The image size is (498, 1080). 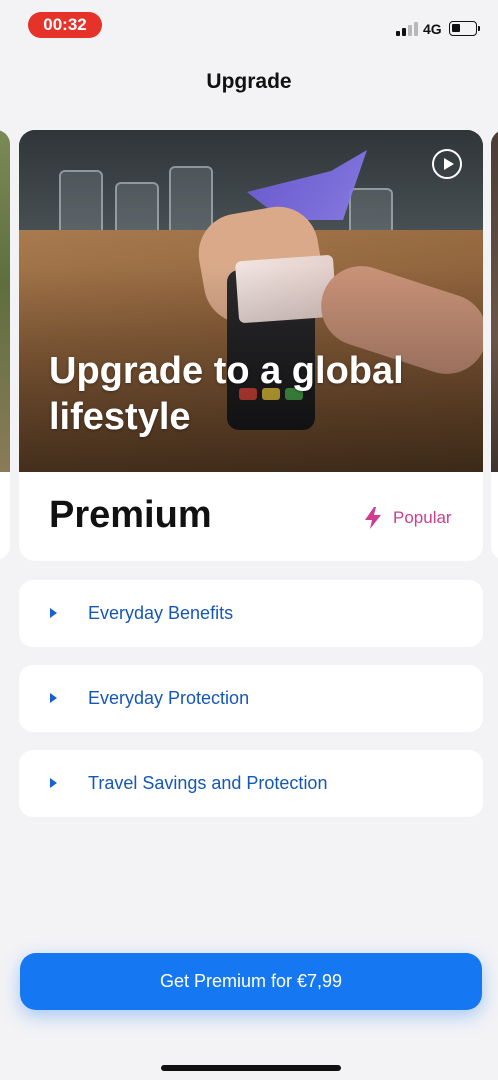 I want to click on benefit-row-travel-savings: Travel Savings and Protection, so click(x=251, y=783).